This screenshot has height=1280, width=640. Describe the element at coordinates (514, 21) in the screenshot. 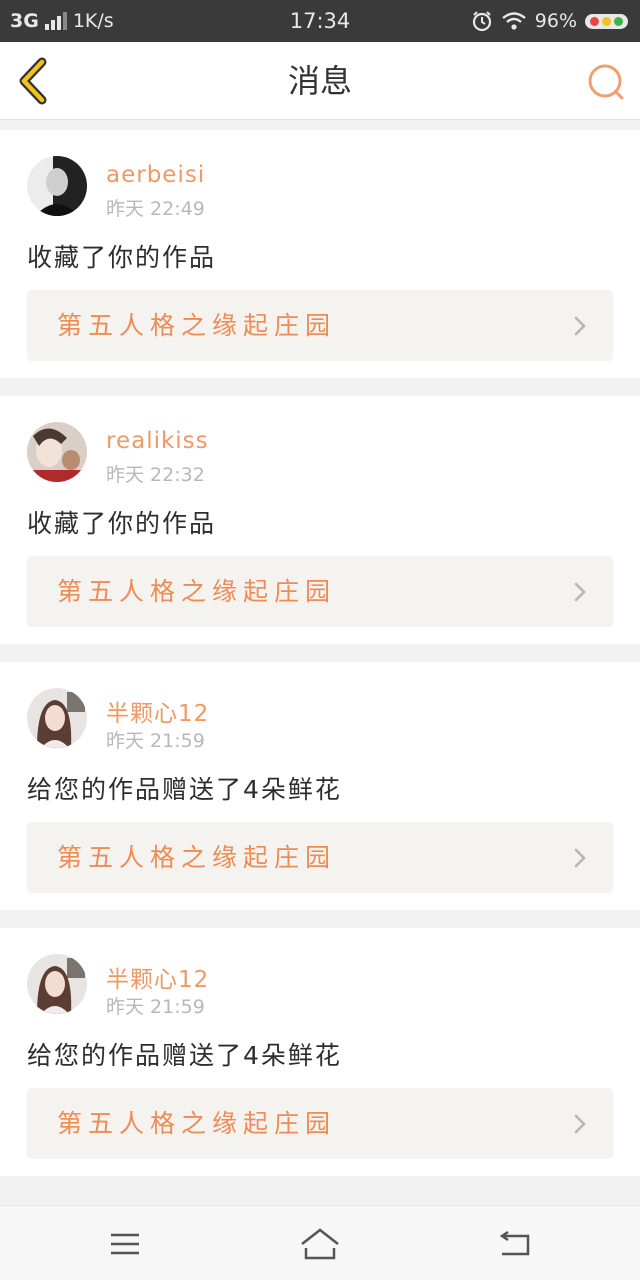

I see `wifi-icon` at that location.